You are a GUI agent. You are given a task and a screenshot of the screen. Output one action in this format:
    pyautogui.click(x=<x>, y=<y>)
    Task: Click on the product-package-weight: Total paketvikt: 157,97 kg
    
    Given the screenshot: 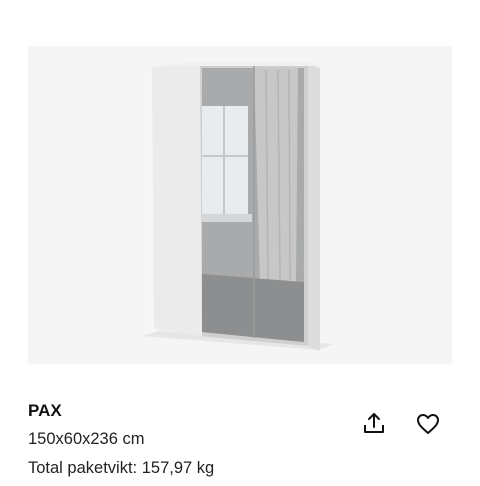 What is the action you would take?
    pyautogui.click(x=121, y=468)
    